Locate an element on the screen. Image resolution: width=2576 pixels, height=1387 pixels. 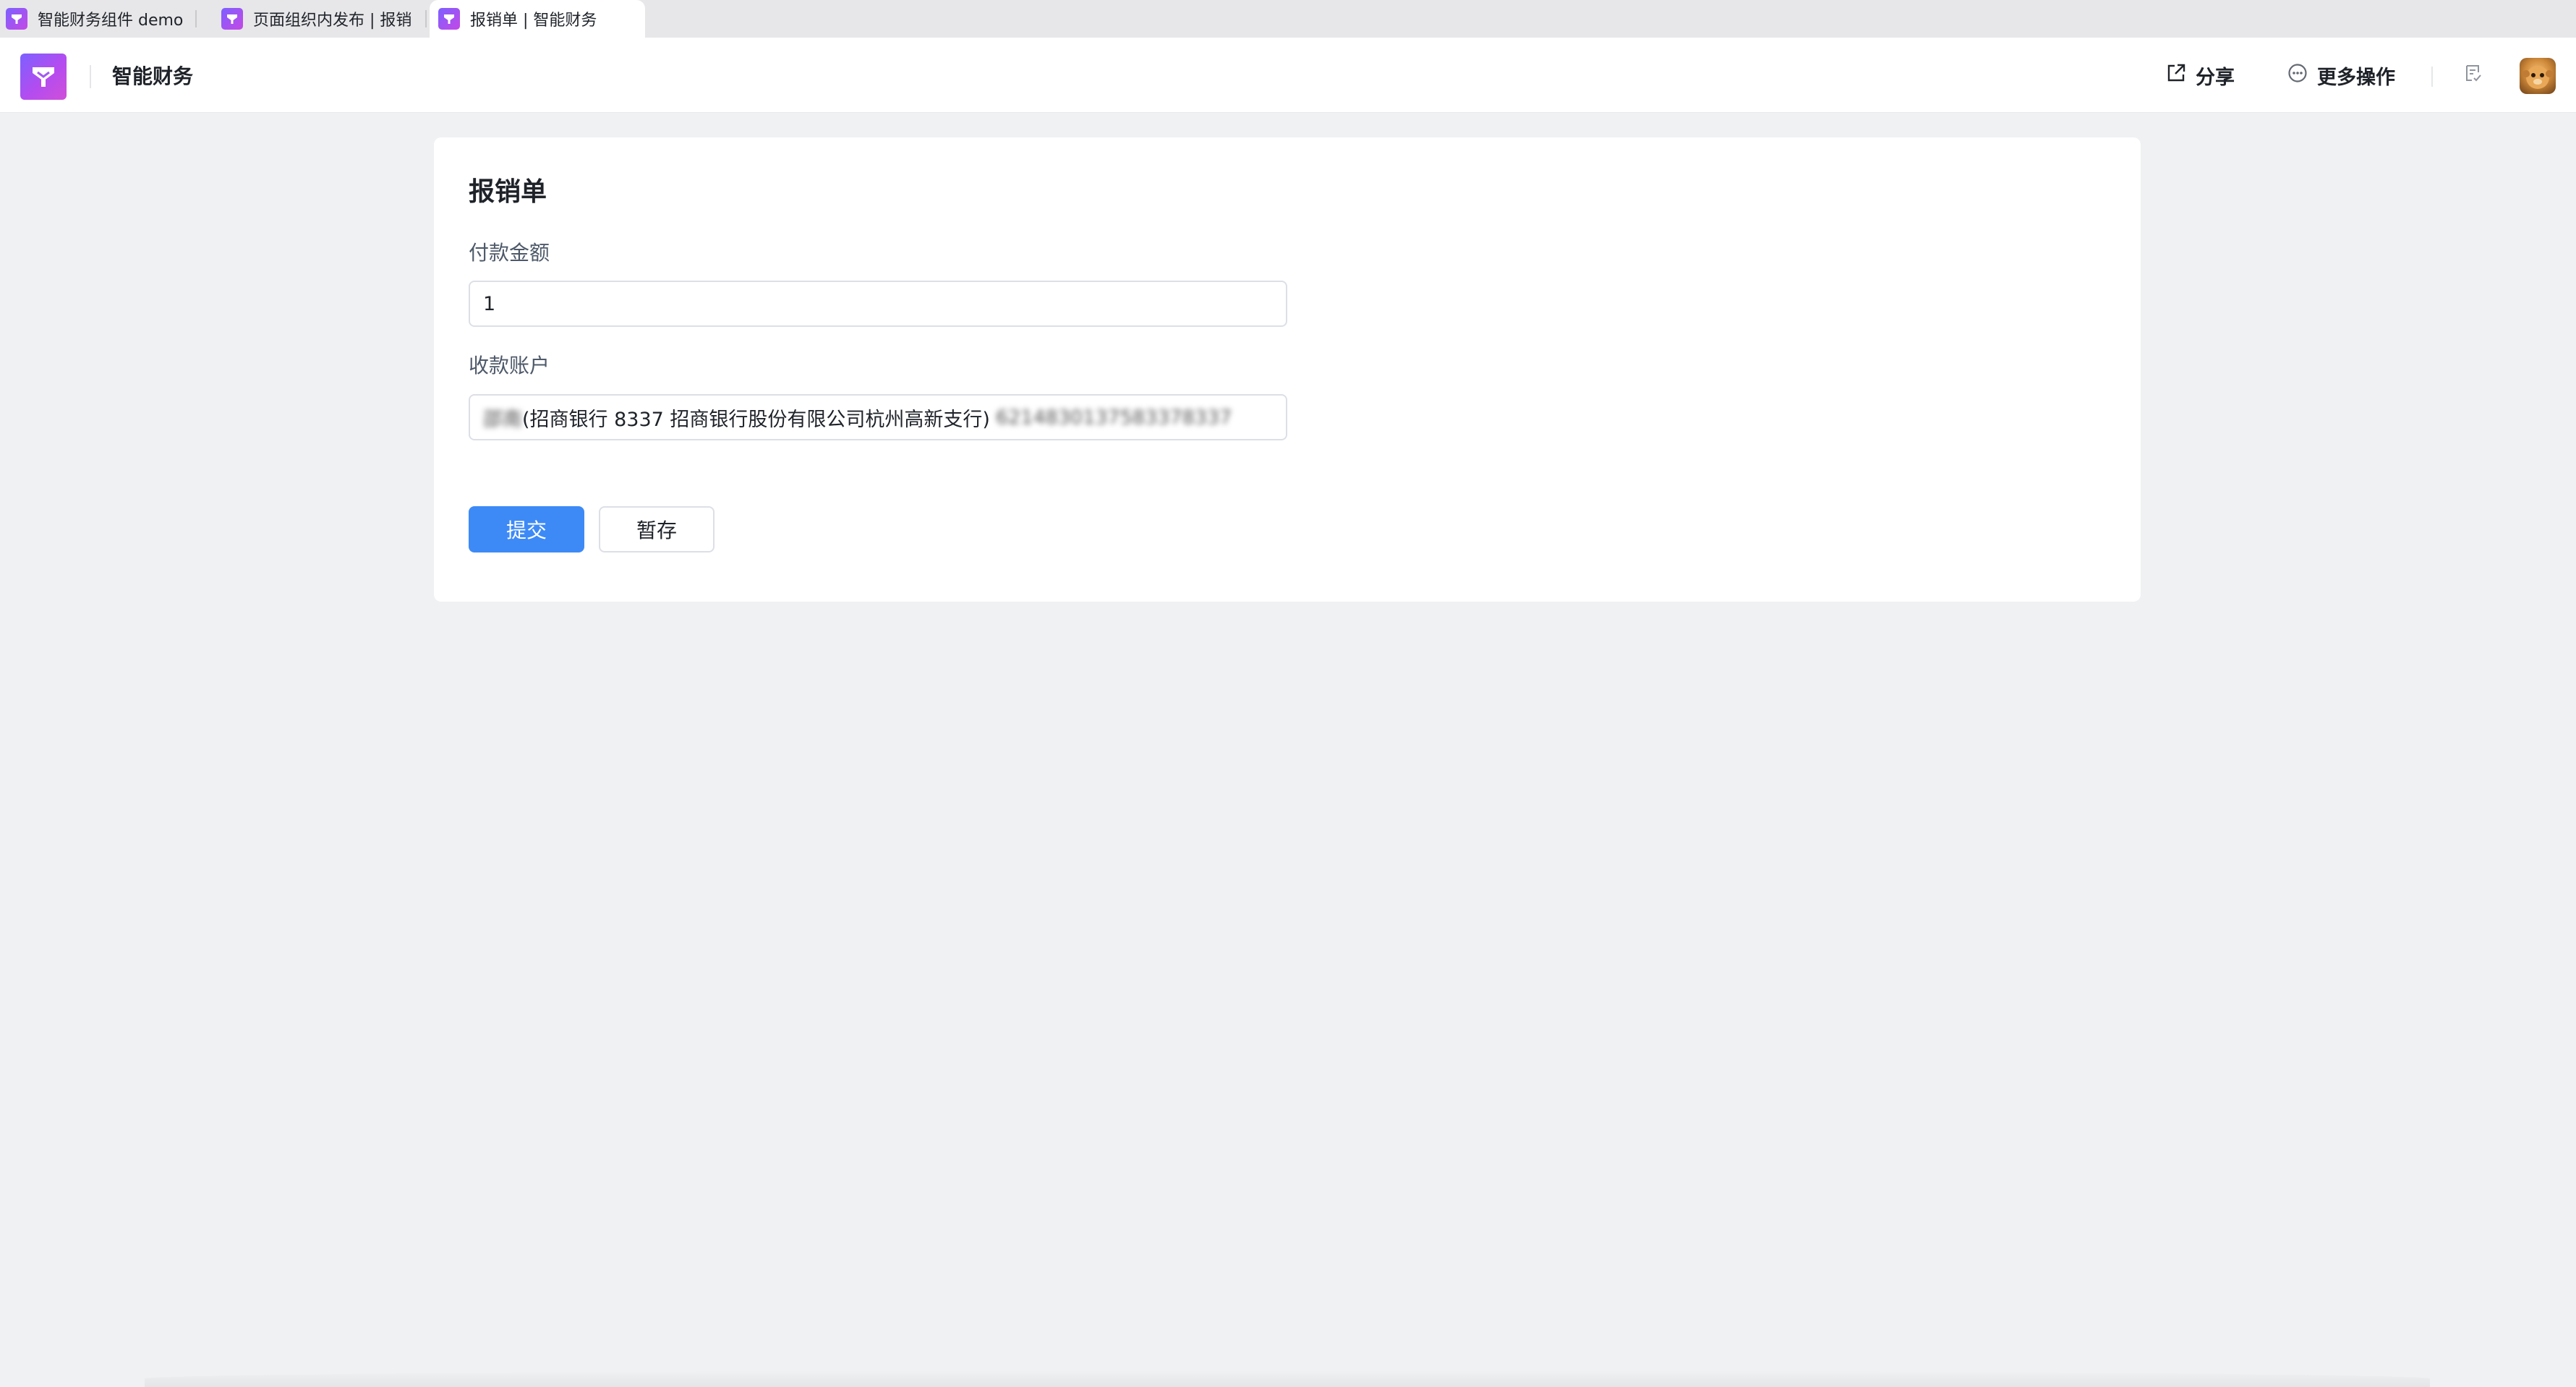
more-actions-label: 更多操作 is located at coordinates (2356, 77).